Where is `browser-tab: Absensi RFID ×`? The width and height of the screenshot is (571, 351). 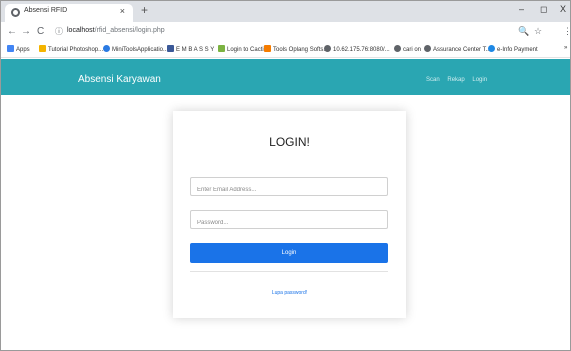 browser-tab: Absensi RFID × is located at coordinates (69, 13).